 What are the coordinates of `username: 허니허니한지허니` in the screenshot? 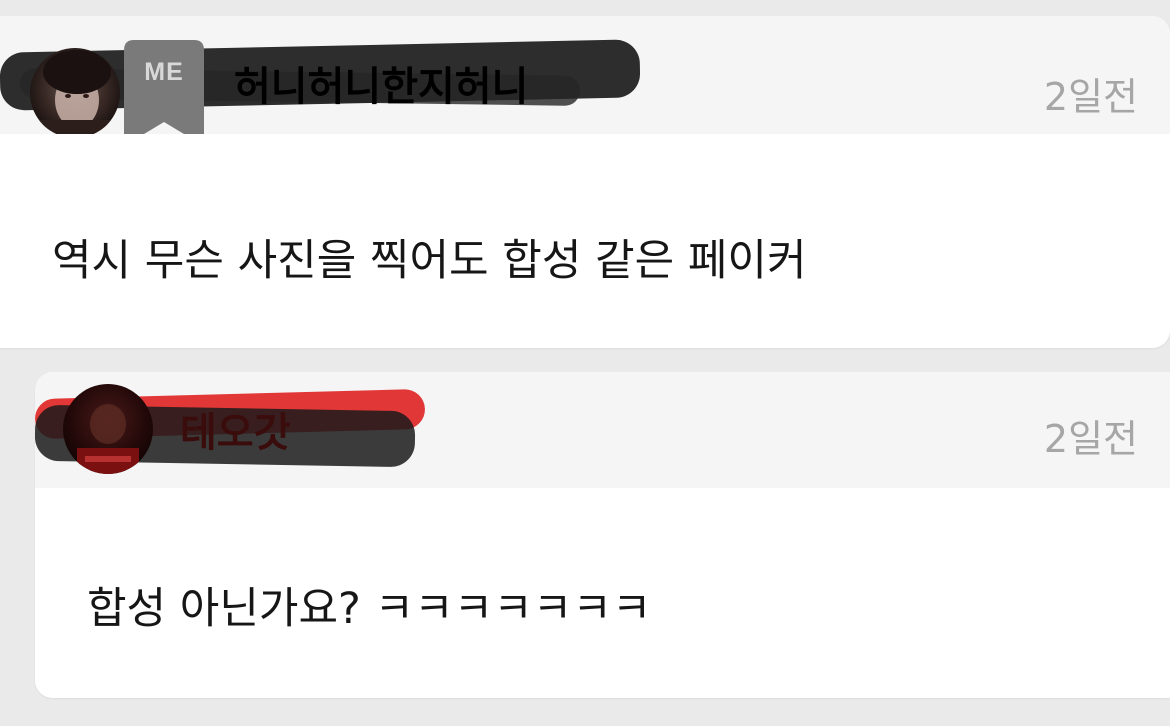 It's located at (381, 83).